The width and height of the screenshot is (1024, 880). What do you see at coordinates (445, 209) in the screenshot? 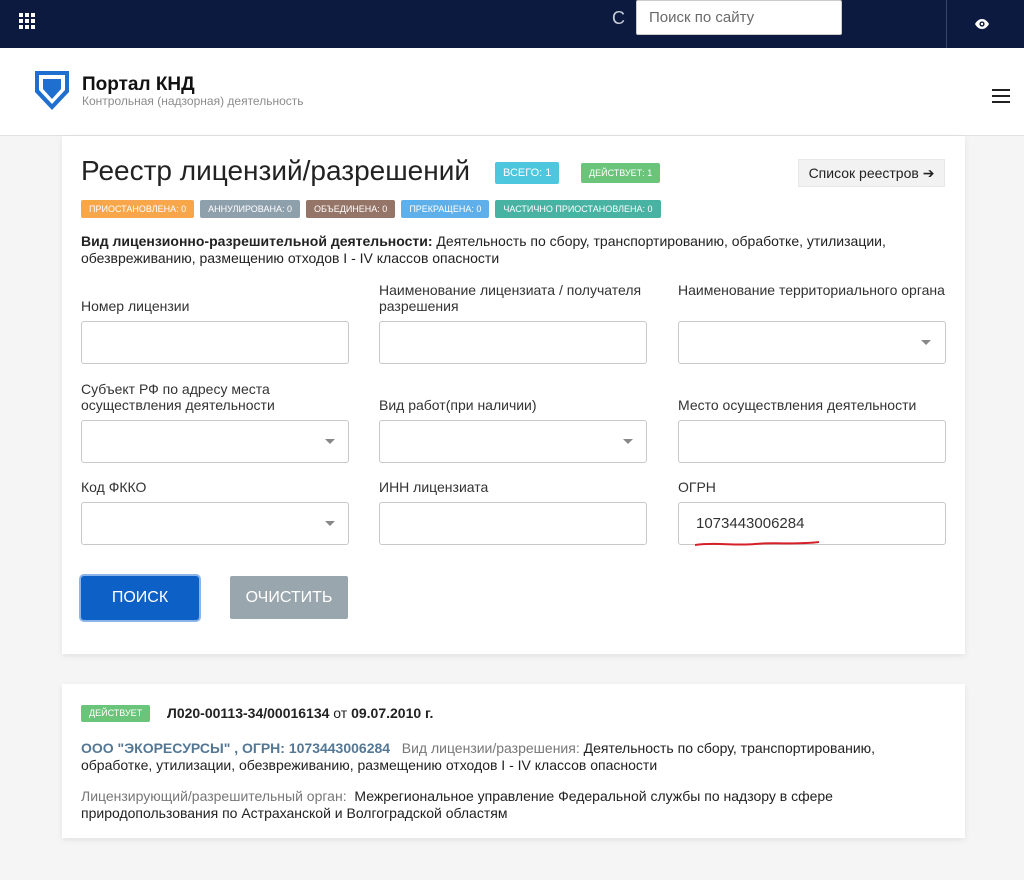
I see `status-badge-terminated: ПРЕКРАЩЕНА: 0` at bounding box center [445, 209].